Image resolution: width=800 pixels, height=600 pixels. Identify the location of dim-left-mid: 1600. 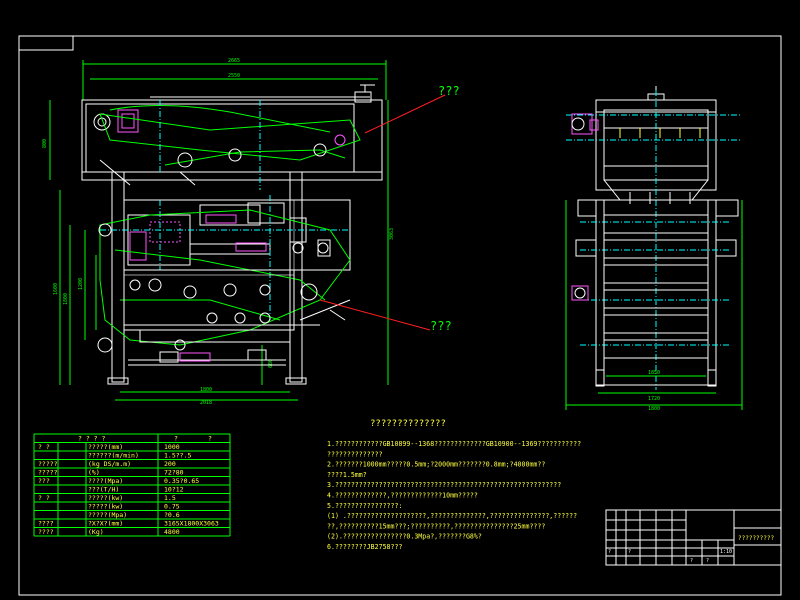
(56, 289).